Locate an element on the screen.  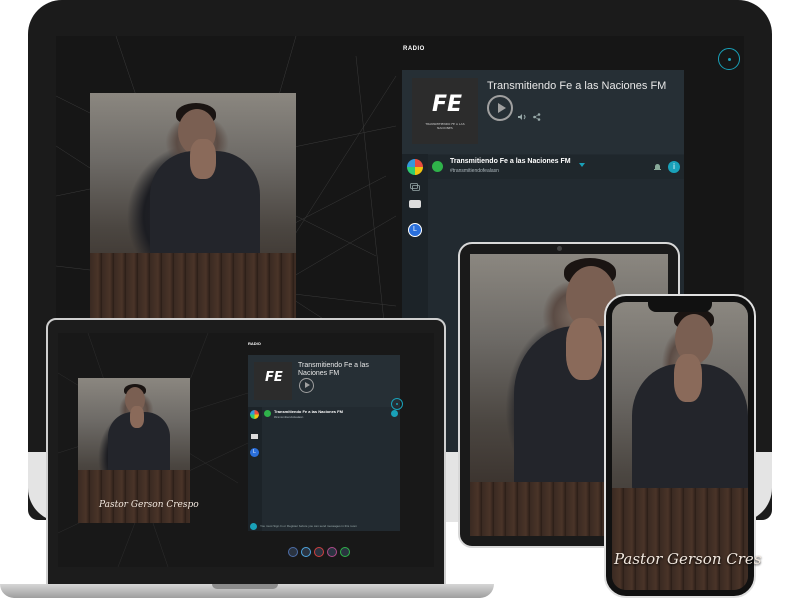
tablet-camera is located at coordinates (559, 248).